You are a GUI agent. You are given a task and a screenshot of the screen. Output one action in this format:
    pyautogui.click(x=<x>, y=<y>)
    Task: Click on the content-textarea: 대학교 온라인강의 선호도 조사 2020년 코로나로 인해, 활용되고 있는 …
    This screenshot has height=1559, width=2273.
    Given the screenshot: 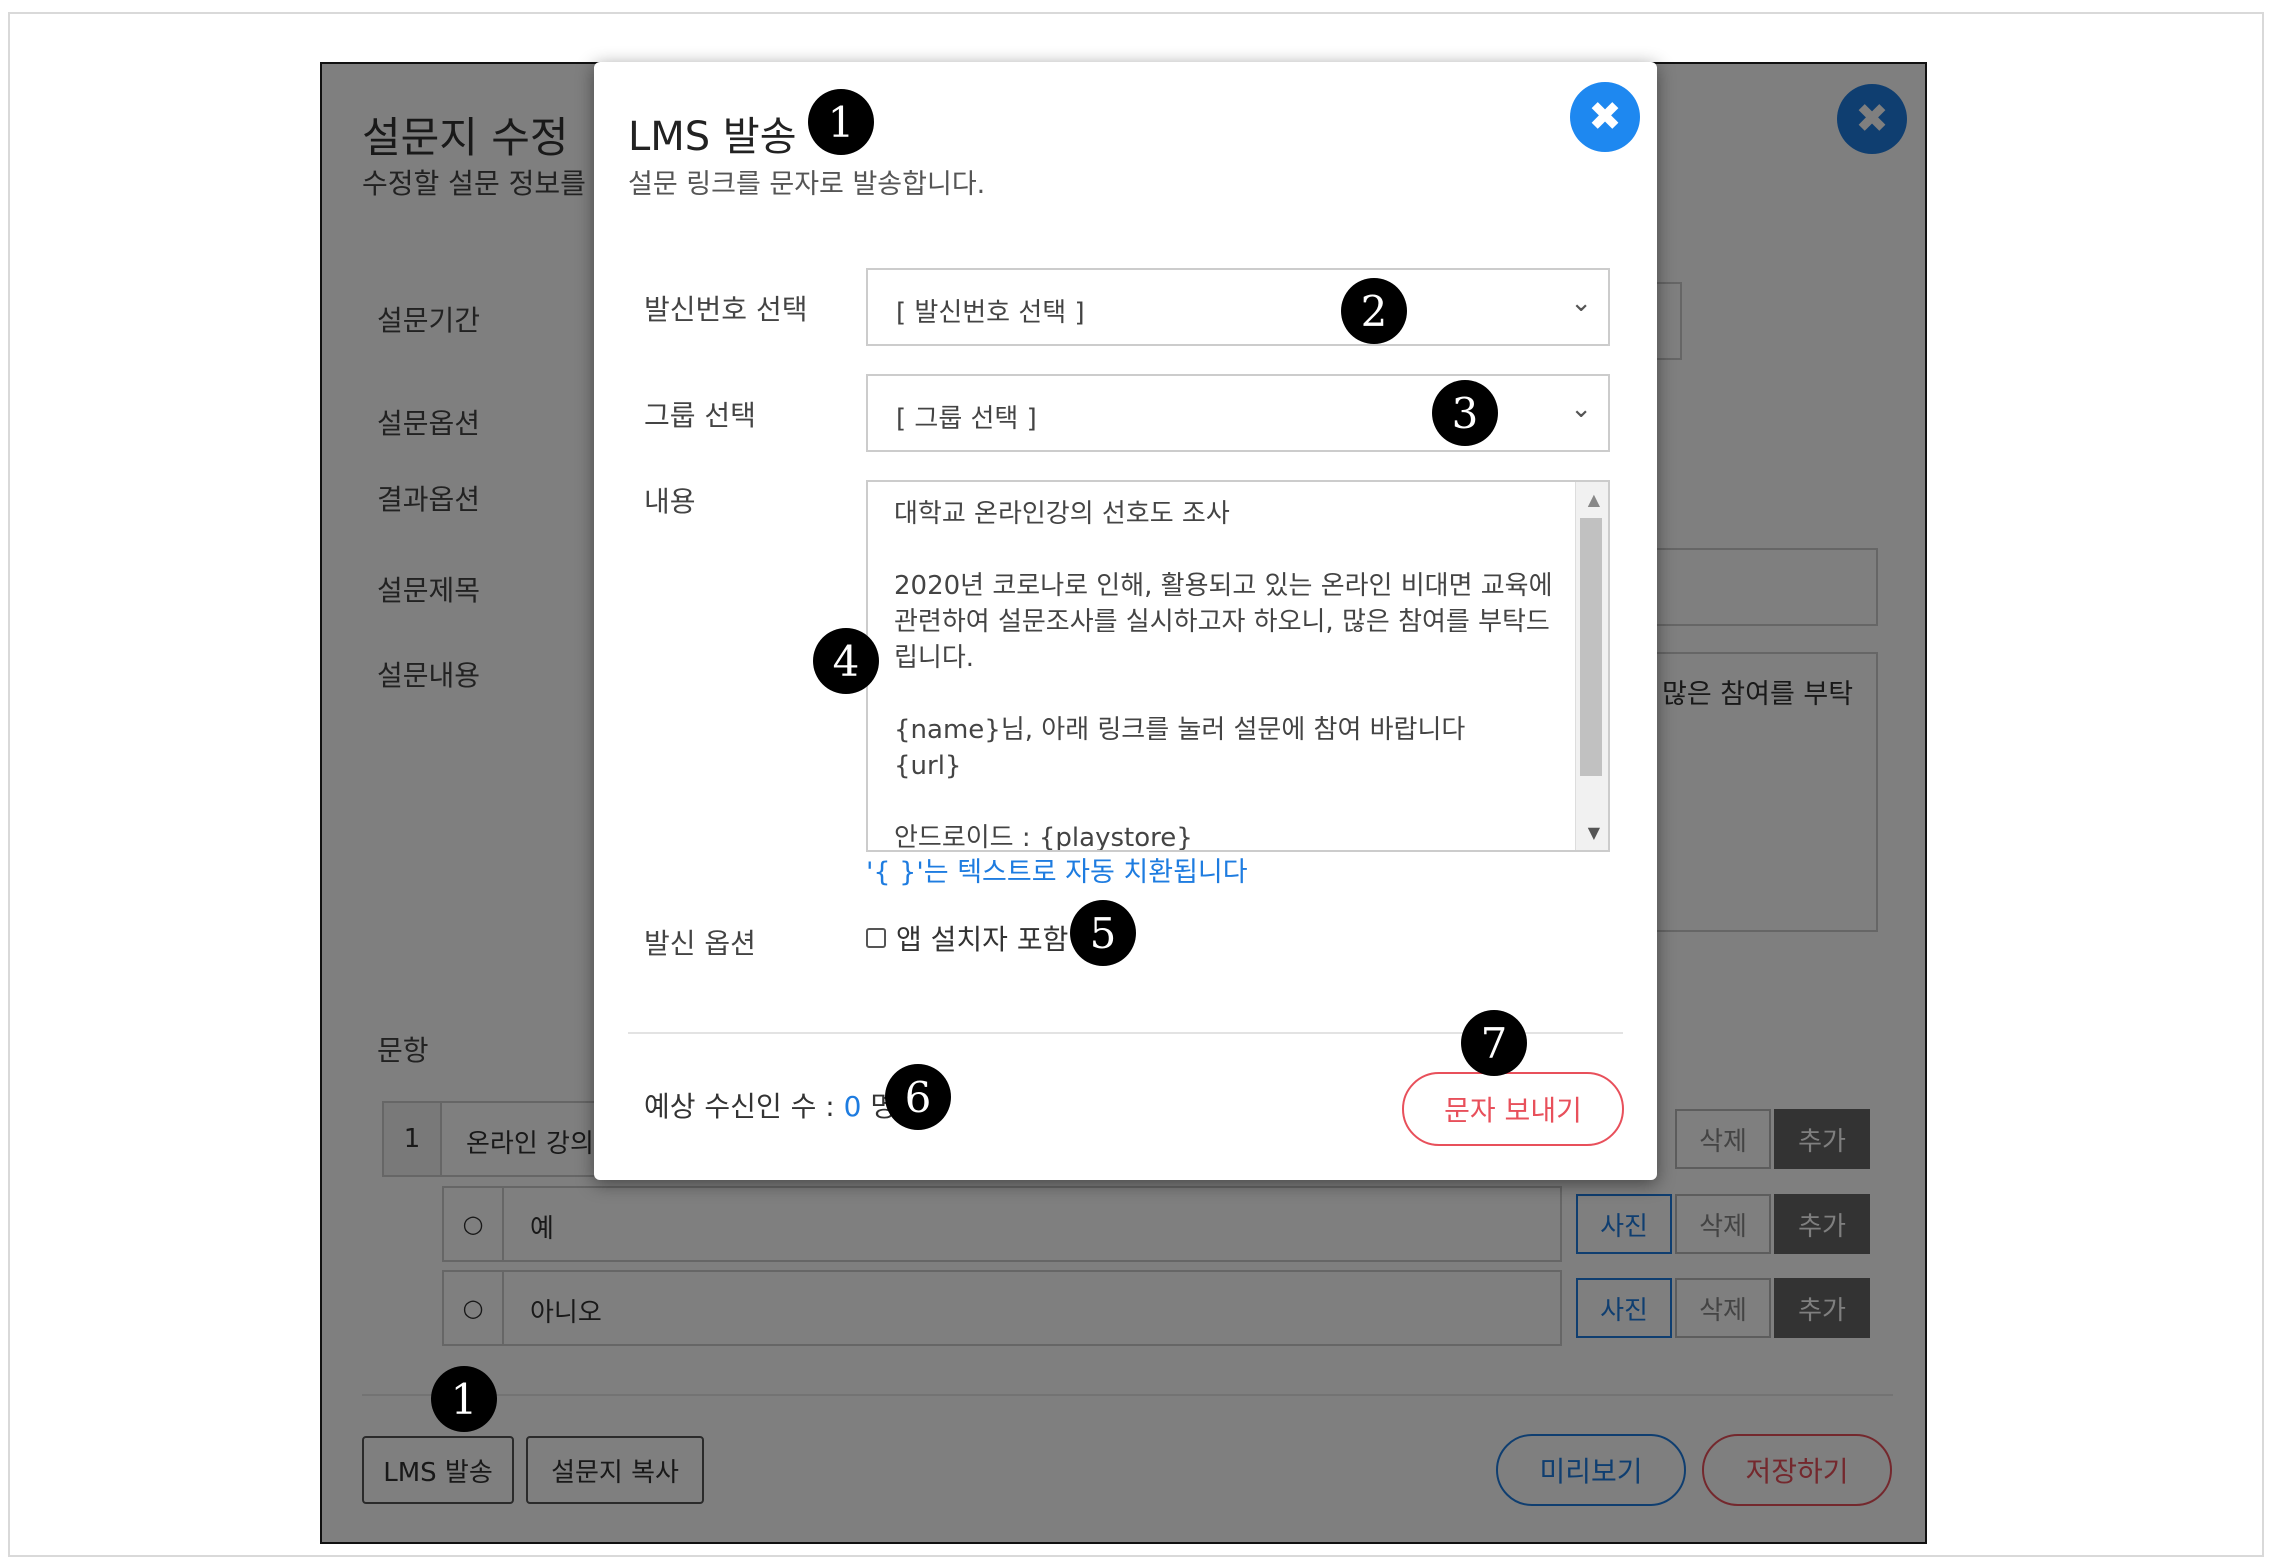 What is the action you would take?
    pyautogui.click(x=1238, y=666)
    